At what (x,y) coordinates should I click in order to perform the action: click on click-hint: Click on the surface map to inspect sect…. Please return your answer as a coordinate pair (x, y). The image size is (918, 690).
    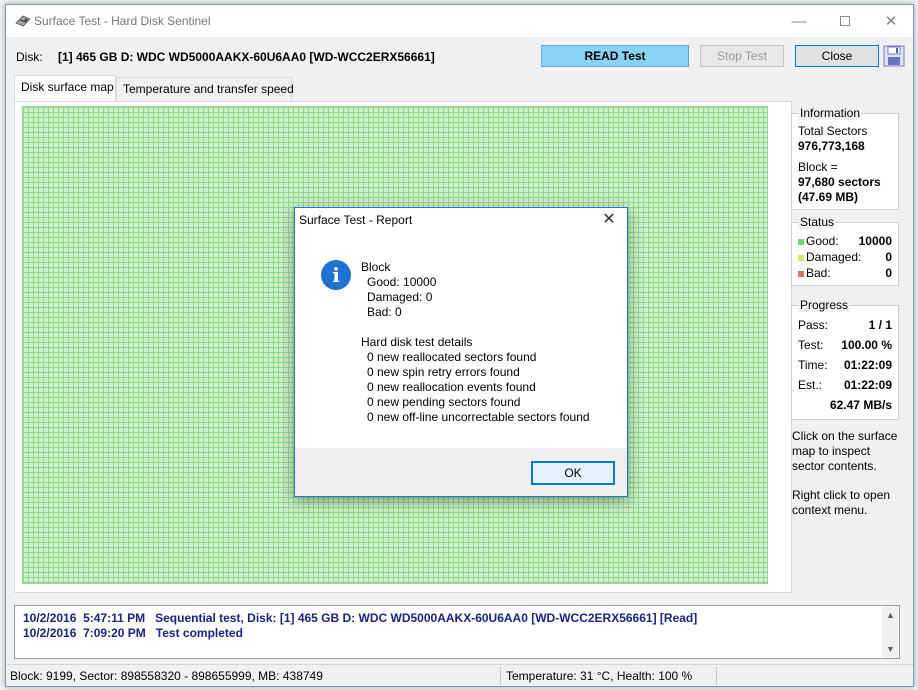
    Looking at the image, I should click on (851, 451).